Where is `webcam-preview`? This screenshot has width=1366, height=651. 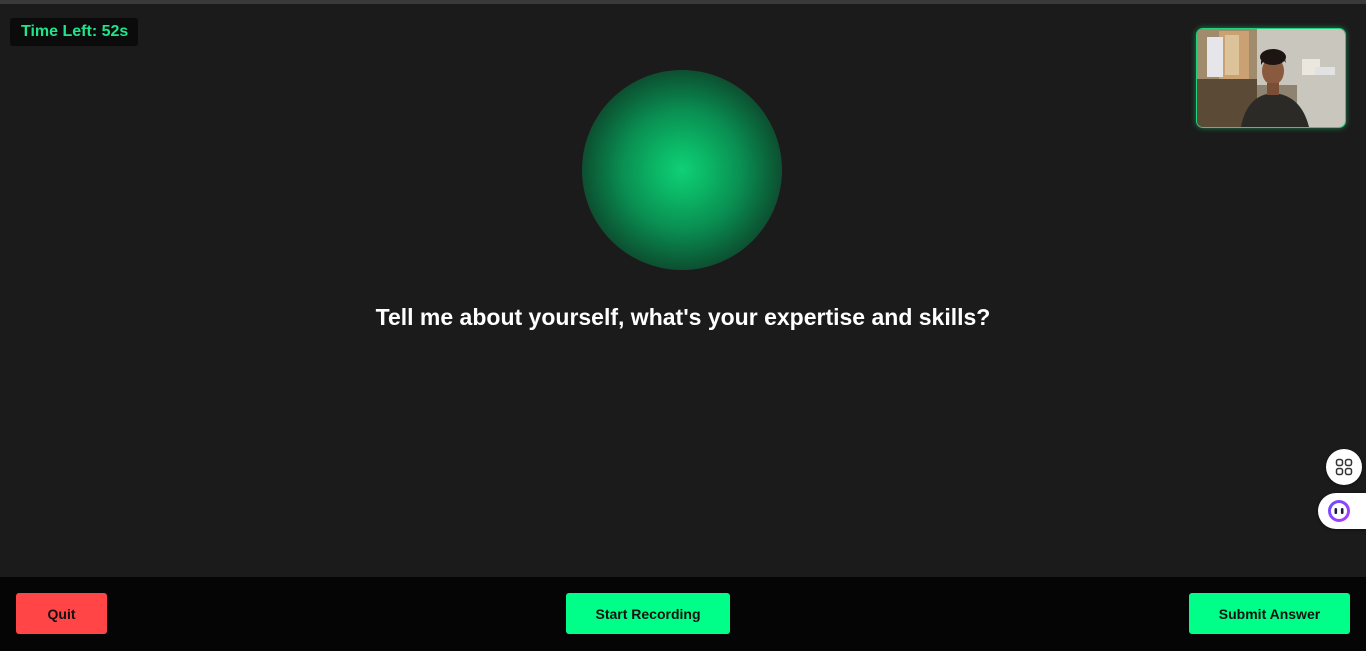
webcam-preview is located at coordinates (1271, 78).